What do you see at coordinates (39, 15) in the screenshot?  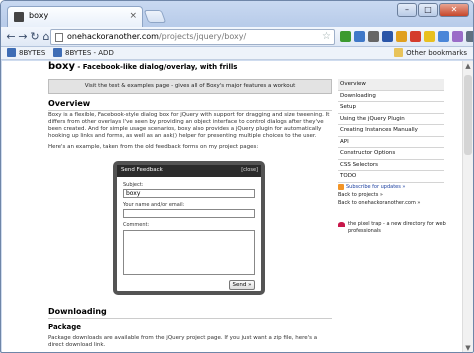 I see `tab-title: boxy` at bounding box center [39, 15].